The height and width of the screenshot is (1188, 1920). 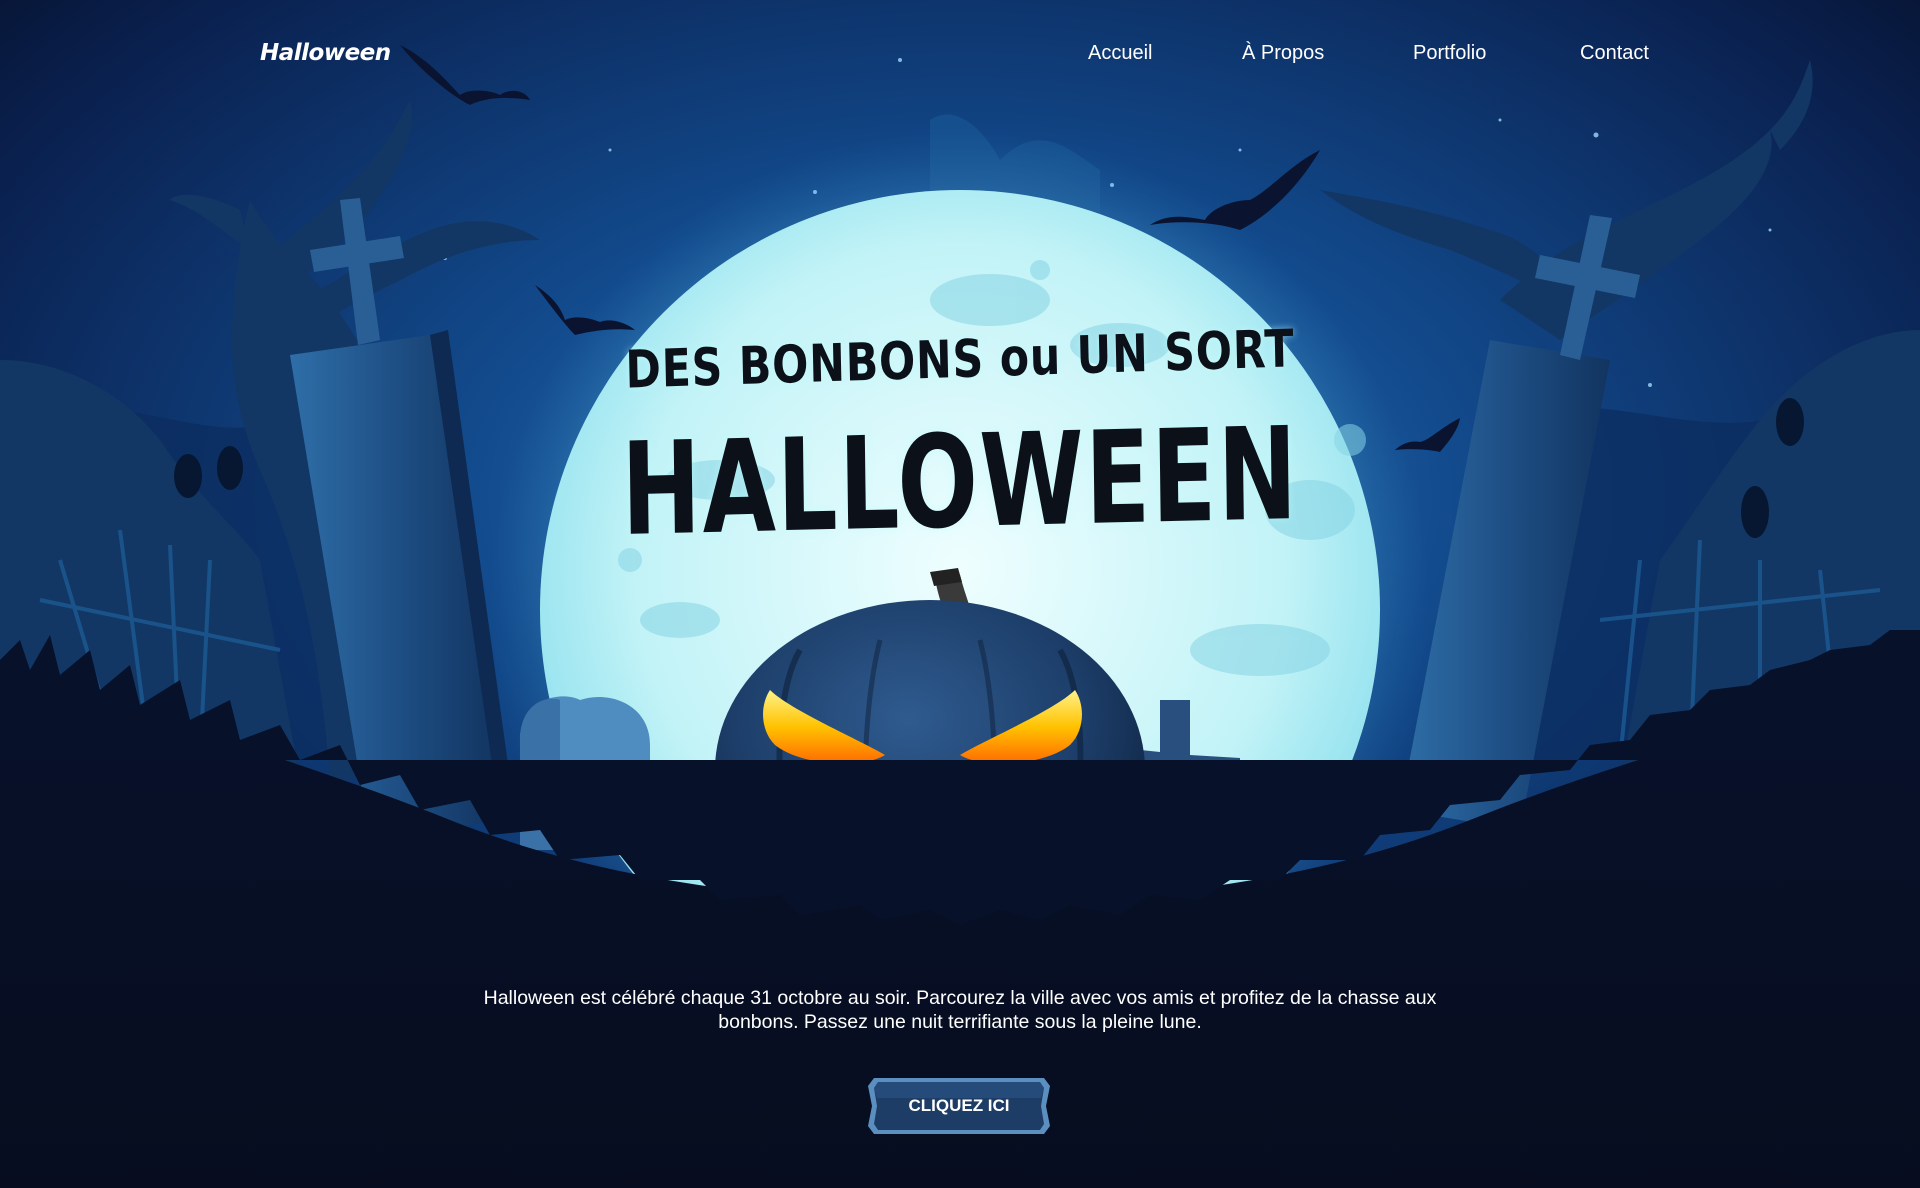 I want to click on cta-button-label: CLIQUEZ ICI, so click(x=959, y=1105).